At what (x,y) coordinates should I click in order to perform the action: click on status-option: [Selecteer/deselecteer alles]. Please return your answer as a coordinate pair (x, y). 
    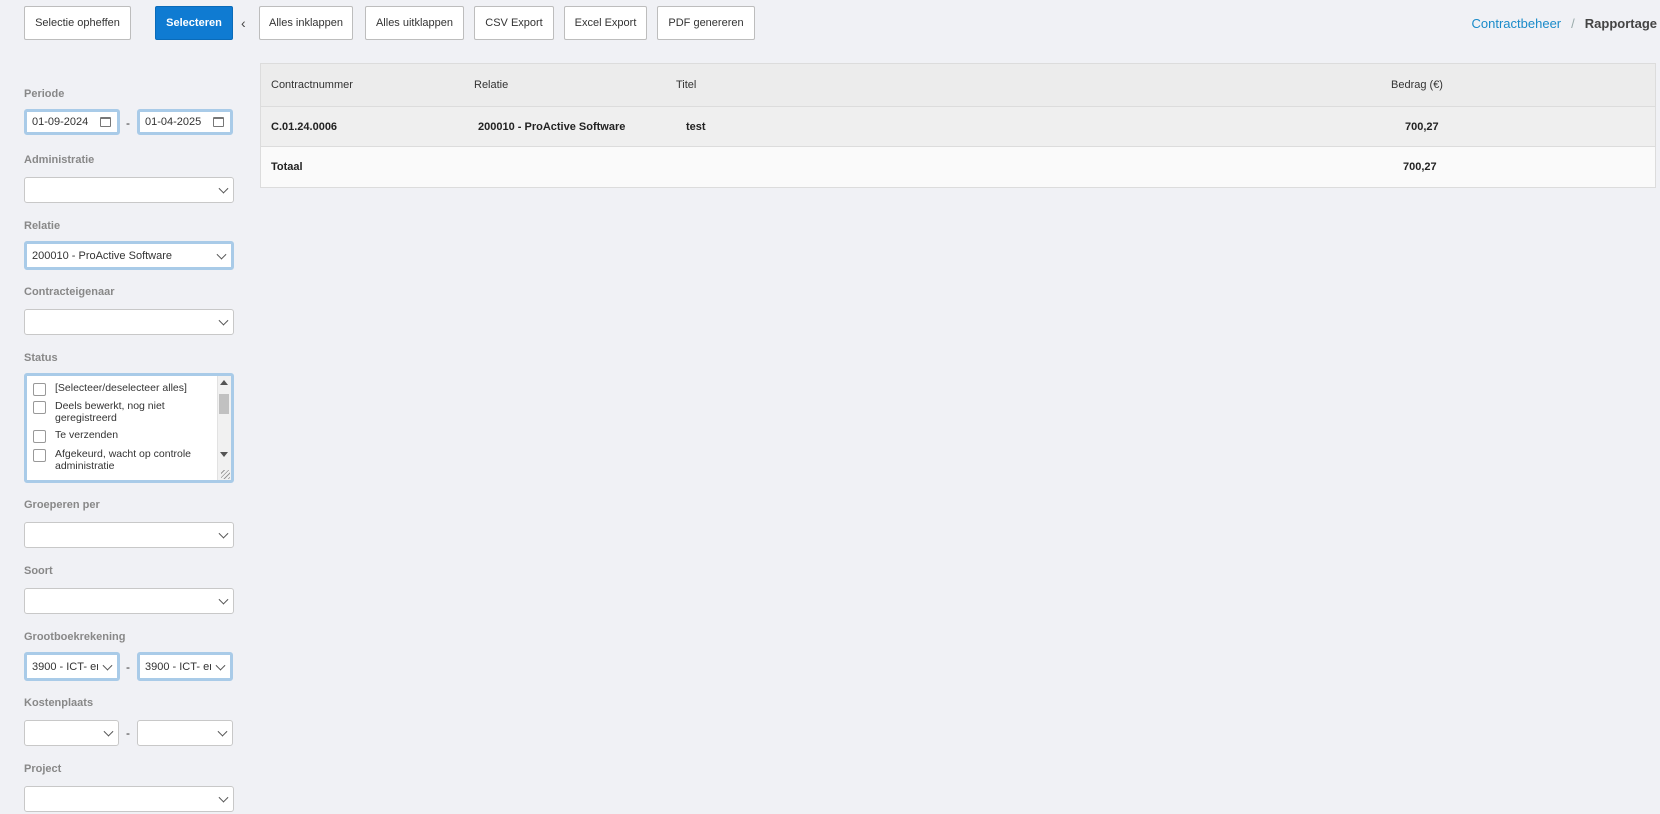
    Looking at the image, I should click on (118, 389).